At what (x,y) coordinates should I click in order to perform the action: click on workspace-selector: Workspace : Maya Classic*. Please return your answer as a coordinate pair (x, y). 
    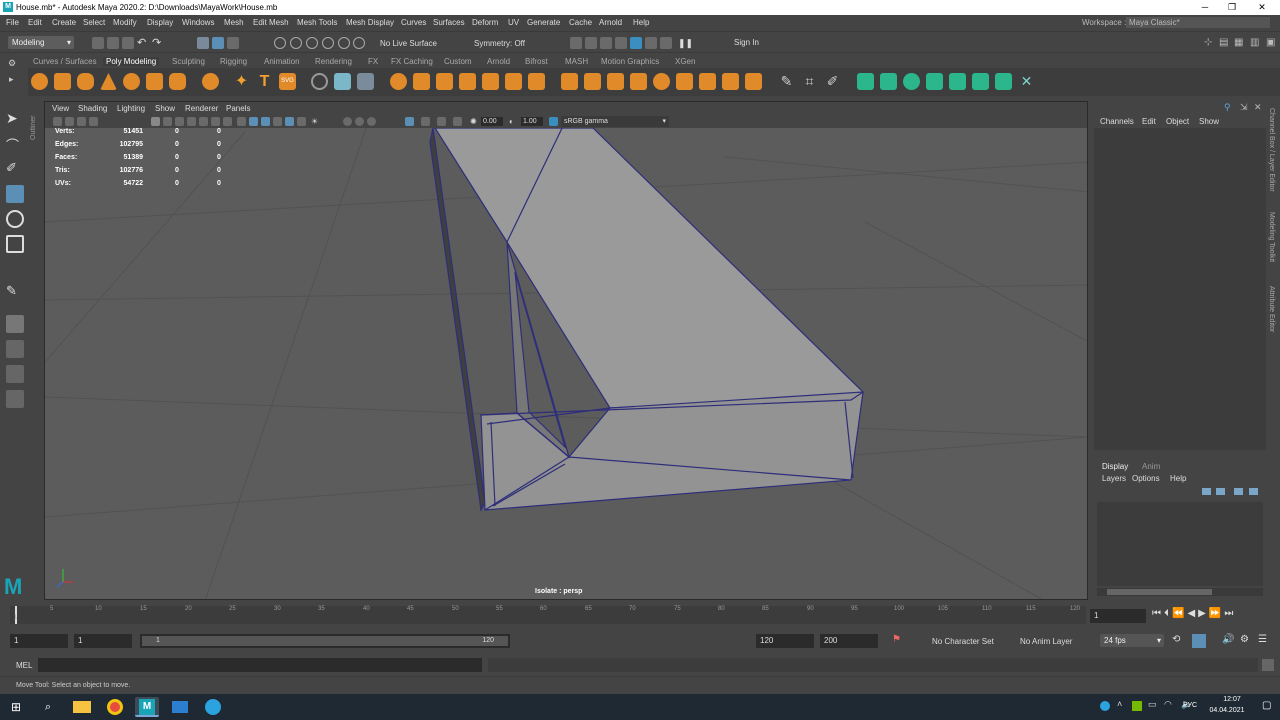
    Looking at the image, I should click on (1177, 23).